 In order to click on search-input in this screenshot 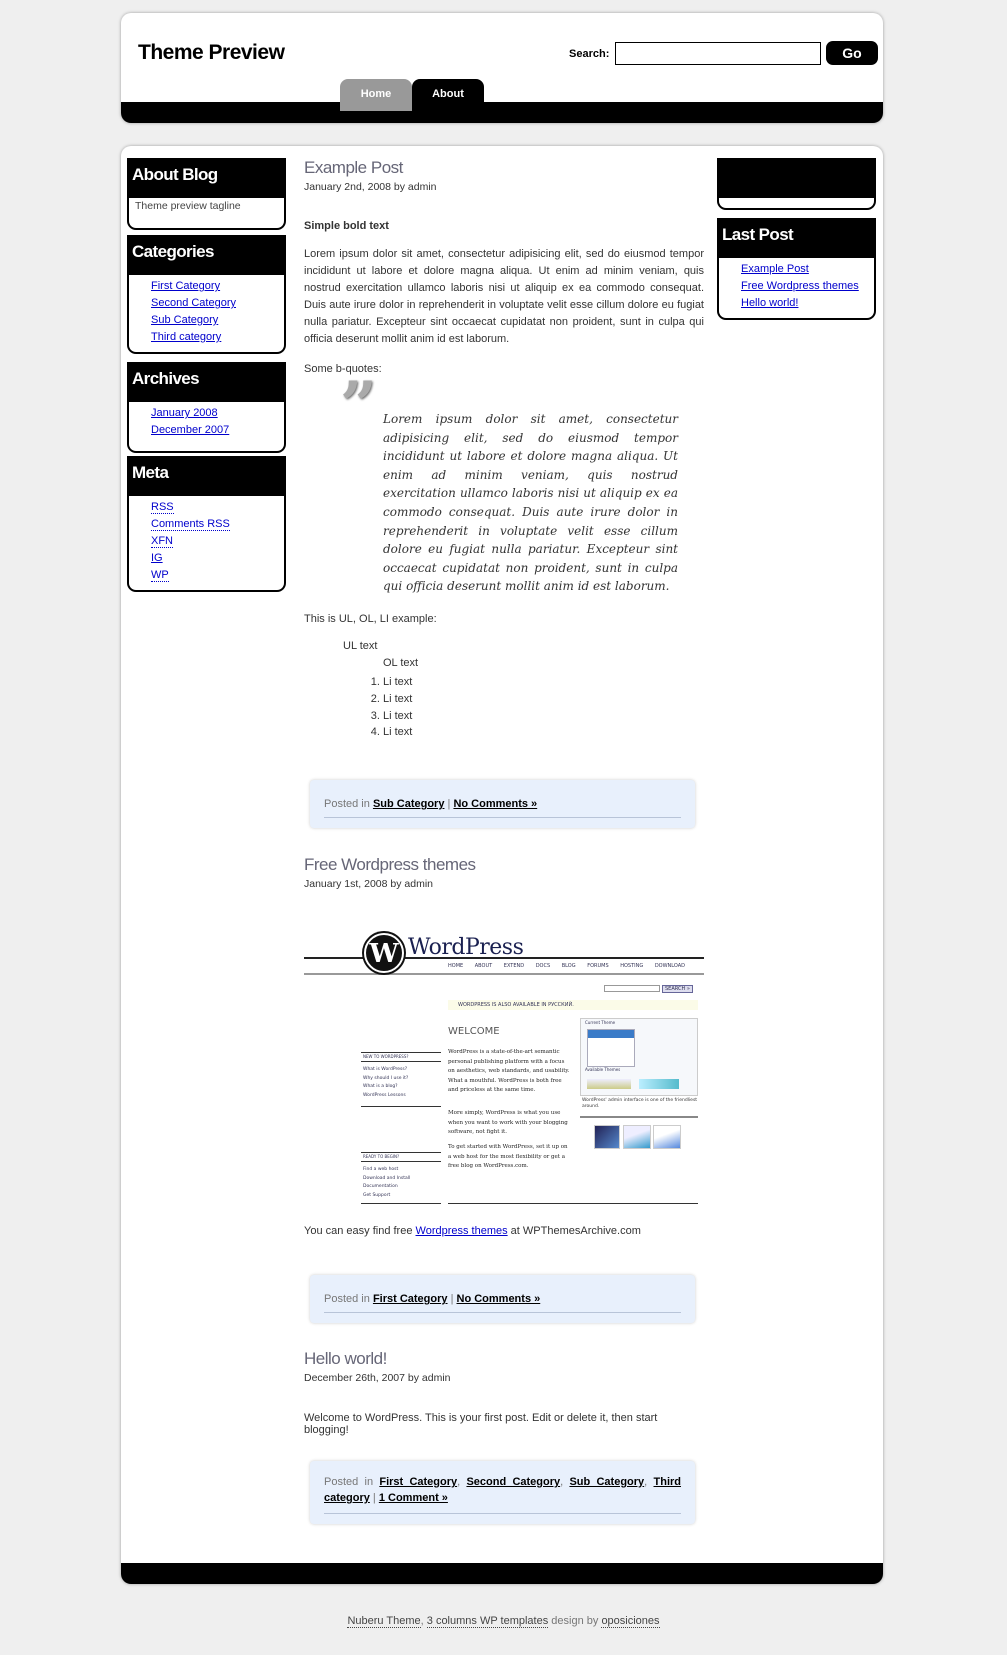, I will do `click(718, 53)`.